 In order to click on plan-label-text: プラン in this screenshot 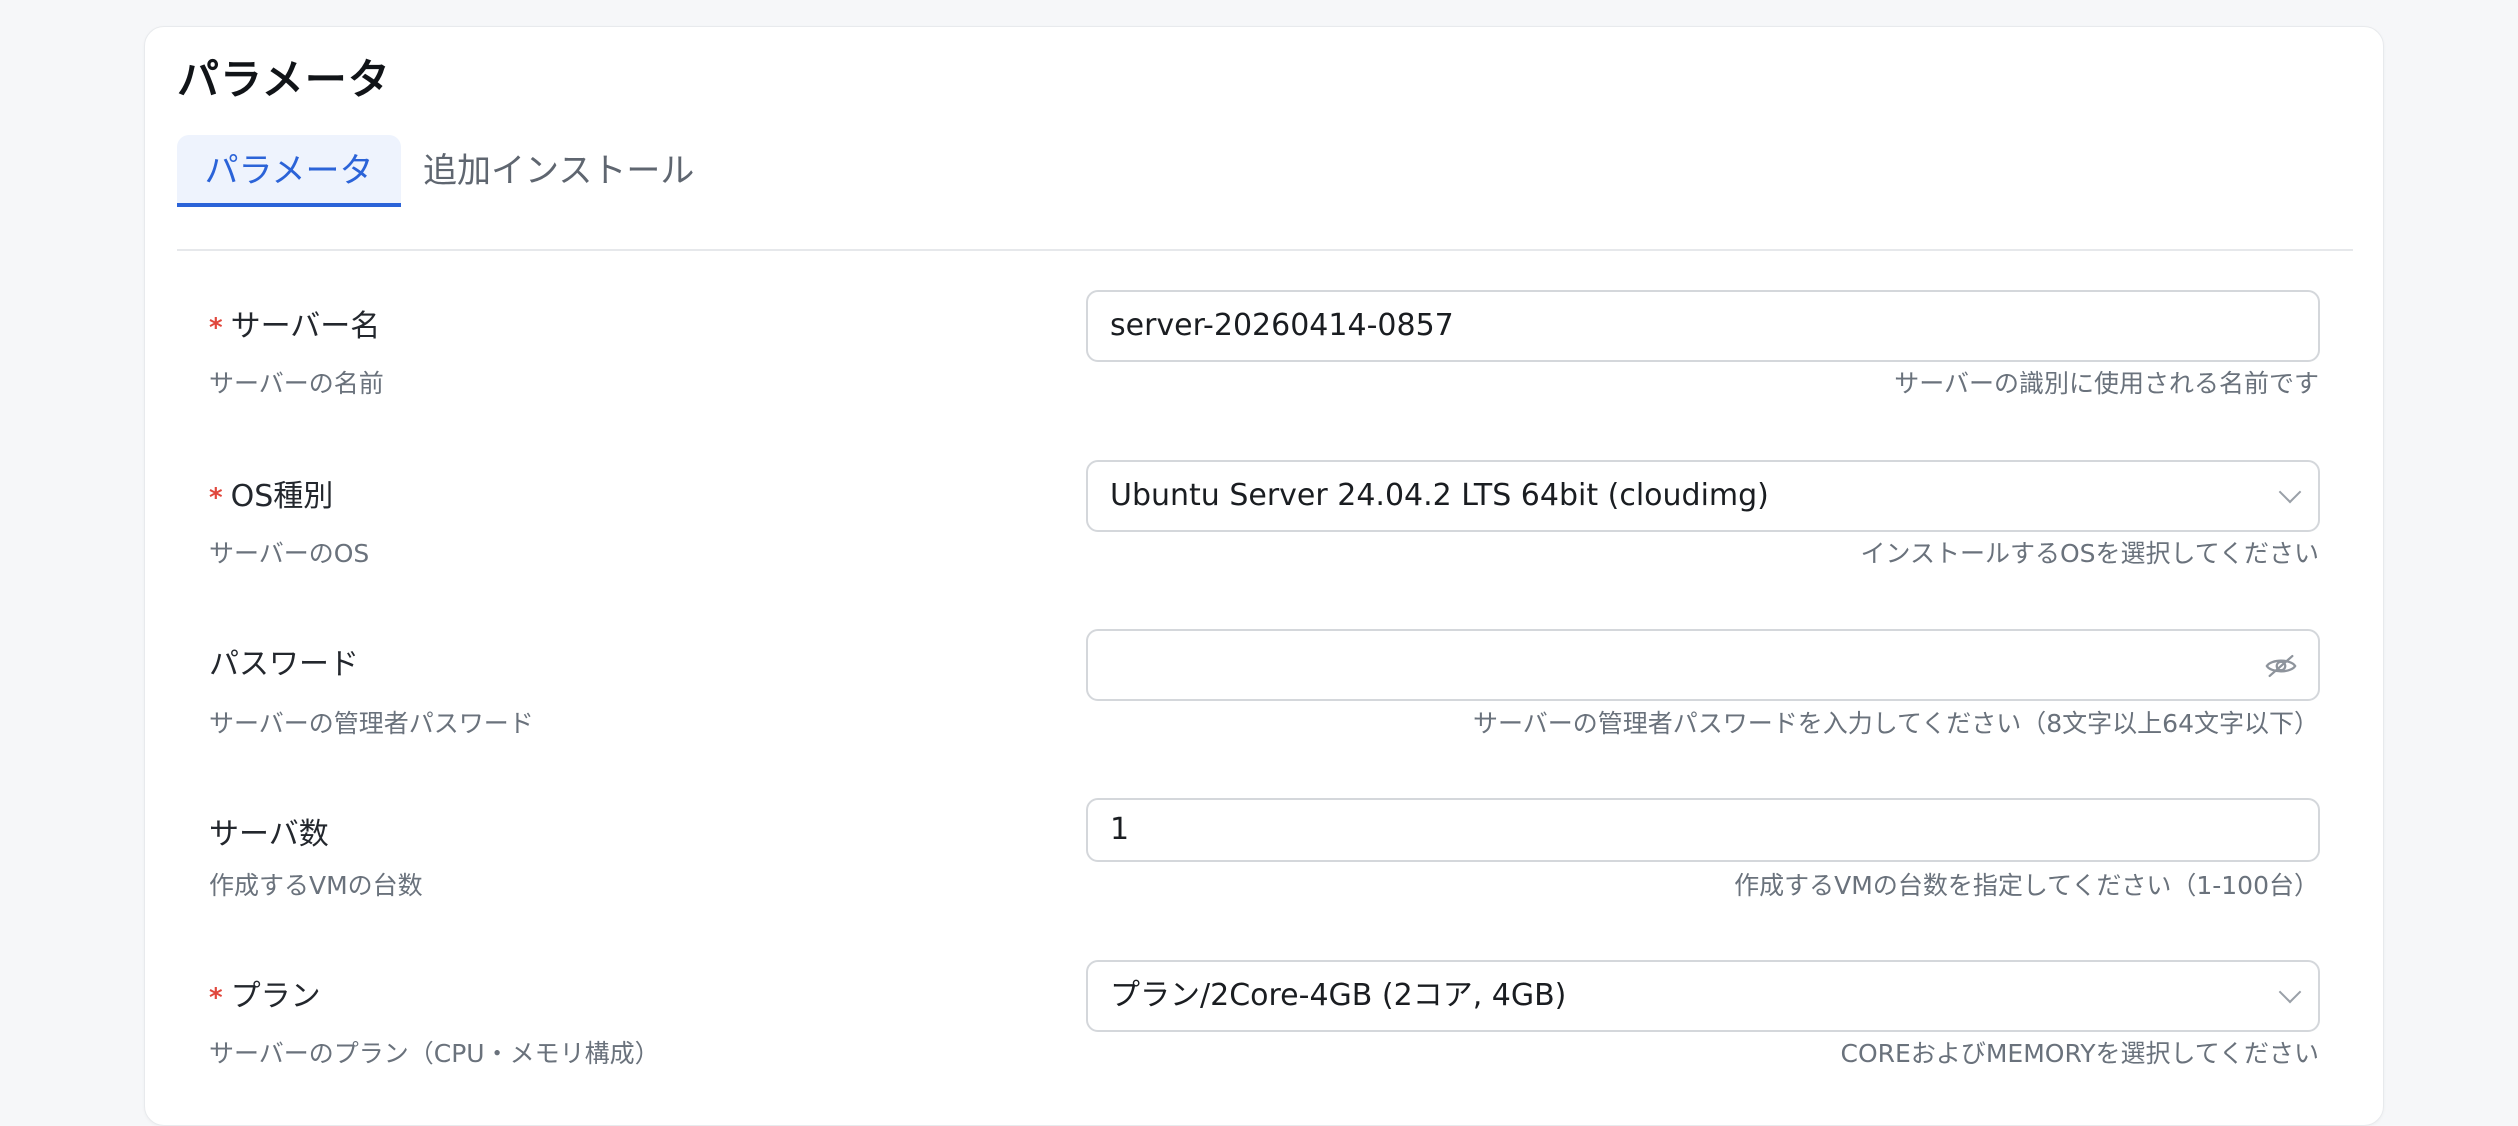, I will do `click(275, 996)`.